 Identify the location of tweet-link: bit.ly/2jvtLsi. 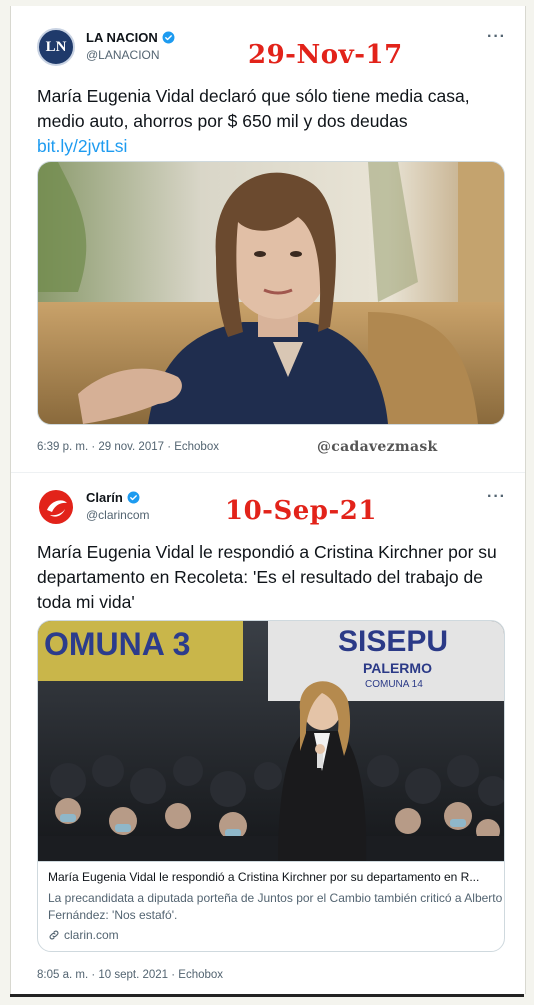
(82, 146).